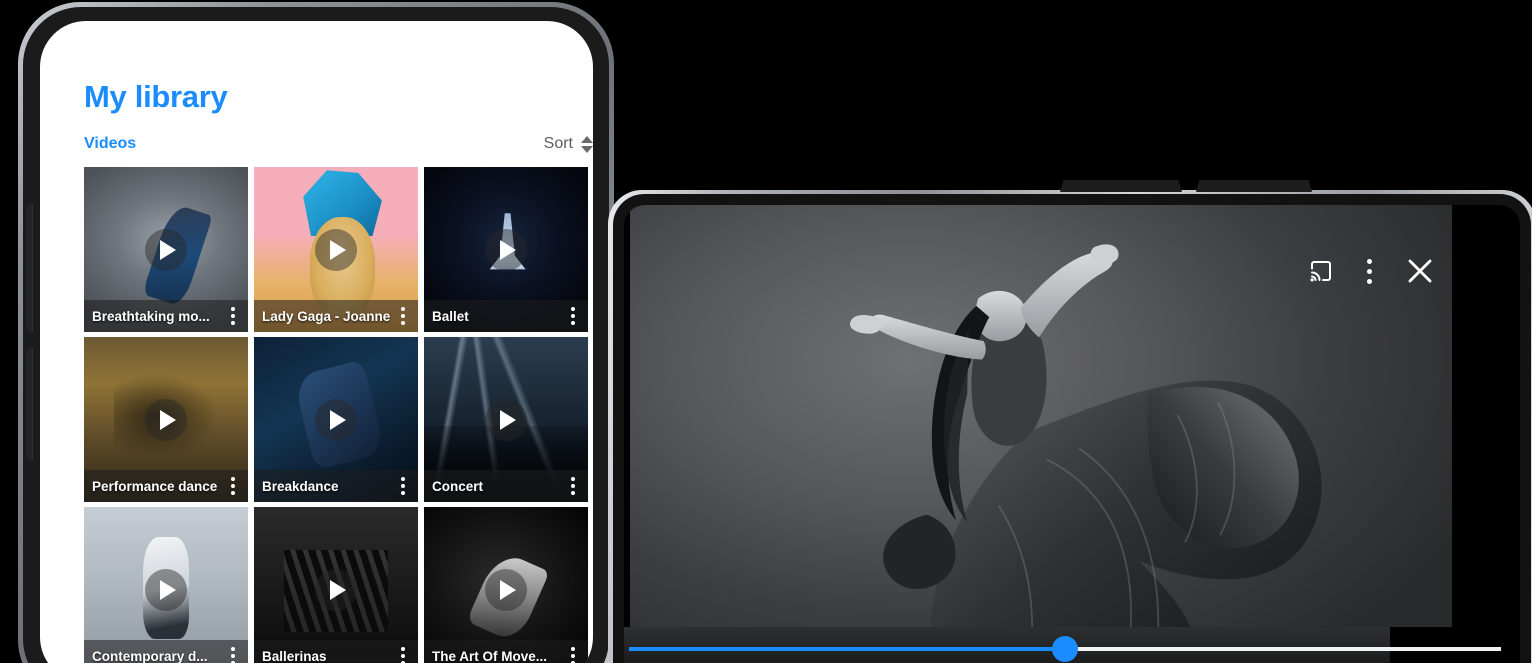 This screenshot has height=663, width=1532. I want to click on video-caption: Performance dance, so click(166, 486).